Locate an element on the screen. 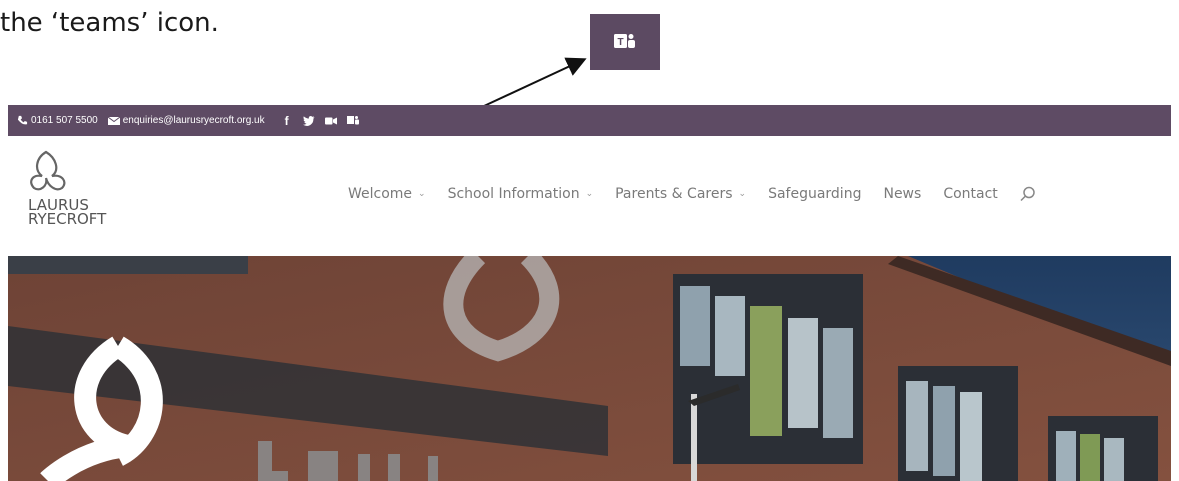  phone-icon is located at coordinates (22, 121).